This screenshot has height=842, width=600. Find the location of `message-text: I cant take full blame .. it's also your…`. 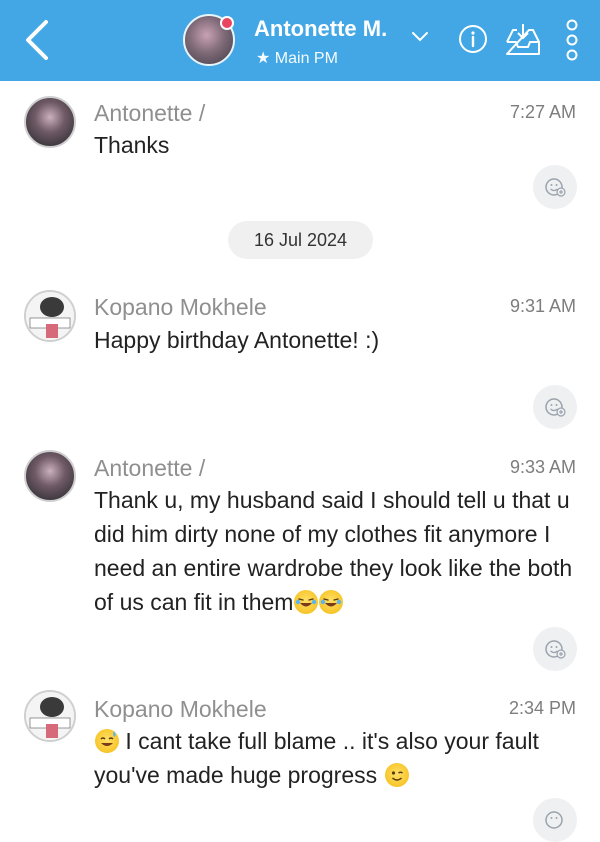

message-text: I cant take full blame .. it's also your… is located at coordinates (316, 758).